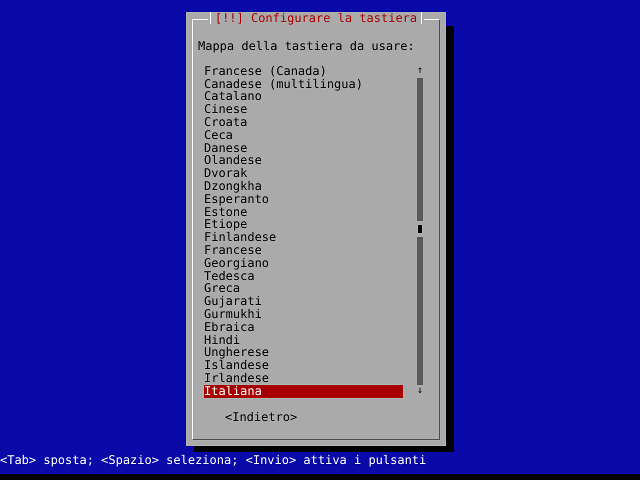 The width and height of the screenshot is (640, 480). What do you see at coordinates (303, 263) in the screenshot?
I see `list-item: Georgiano` at bounding box center [303, 263].